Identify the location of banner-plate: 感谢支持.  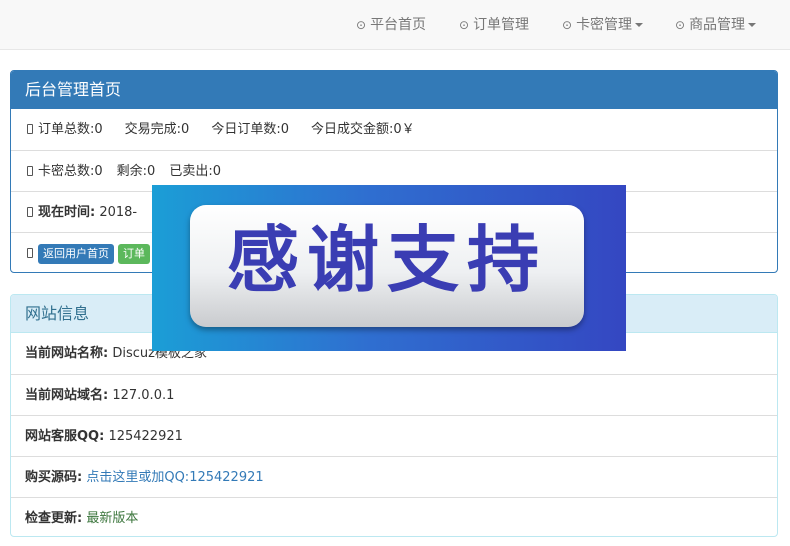
(387, 266).